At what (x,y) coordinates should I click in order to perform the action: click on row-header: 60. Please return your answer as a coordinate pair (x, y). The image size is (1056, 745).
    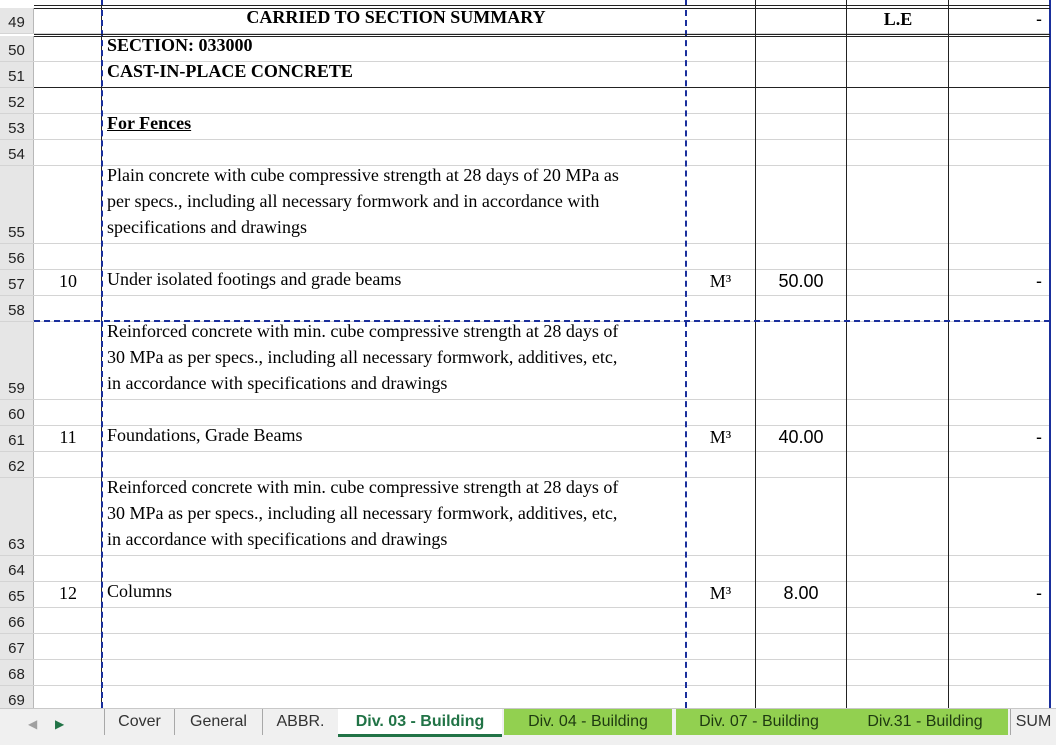
    Looking at the image, I should click on (17, 412).